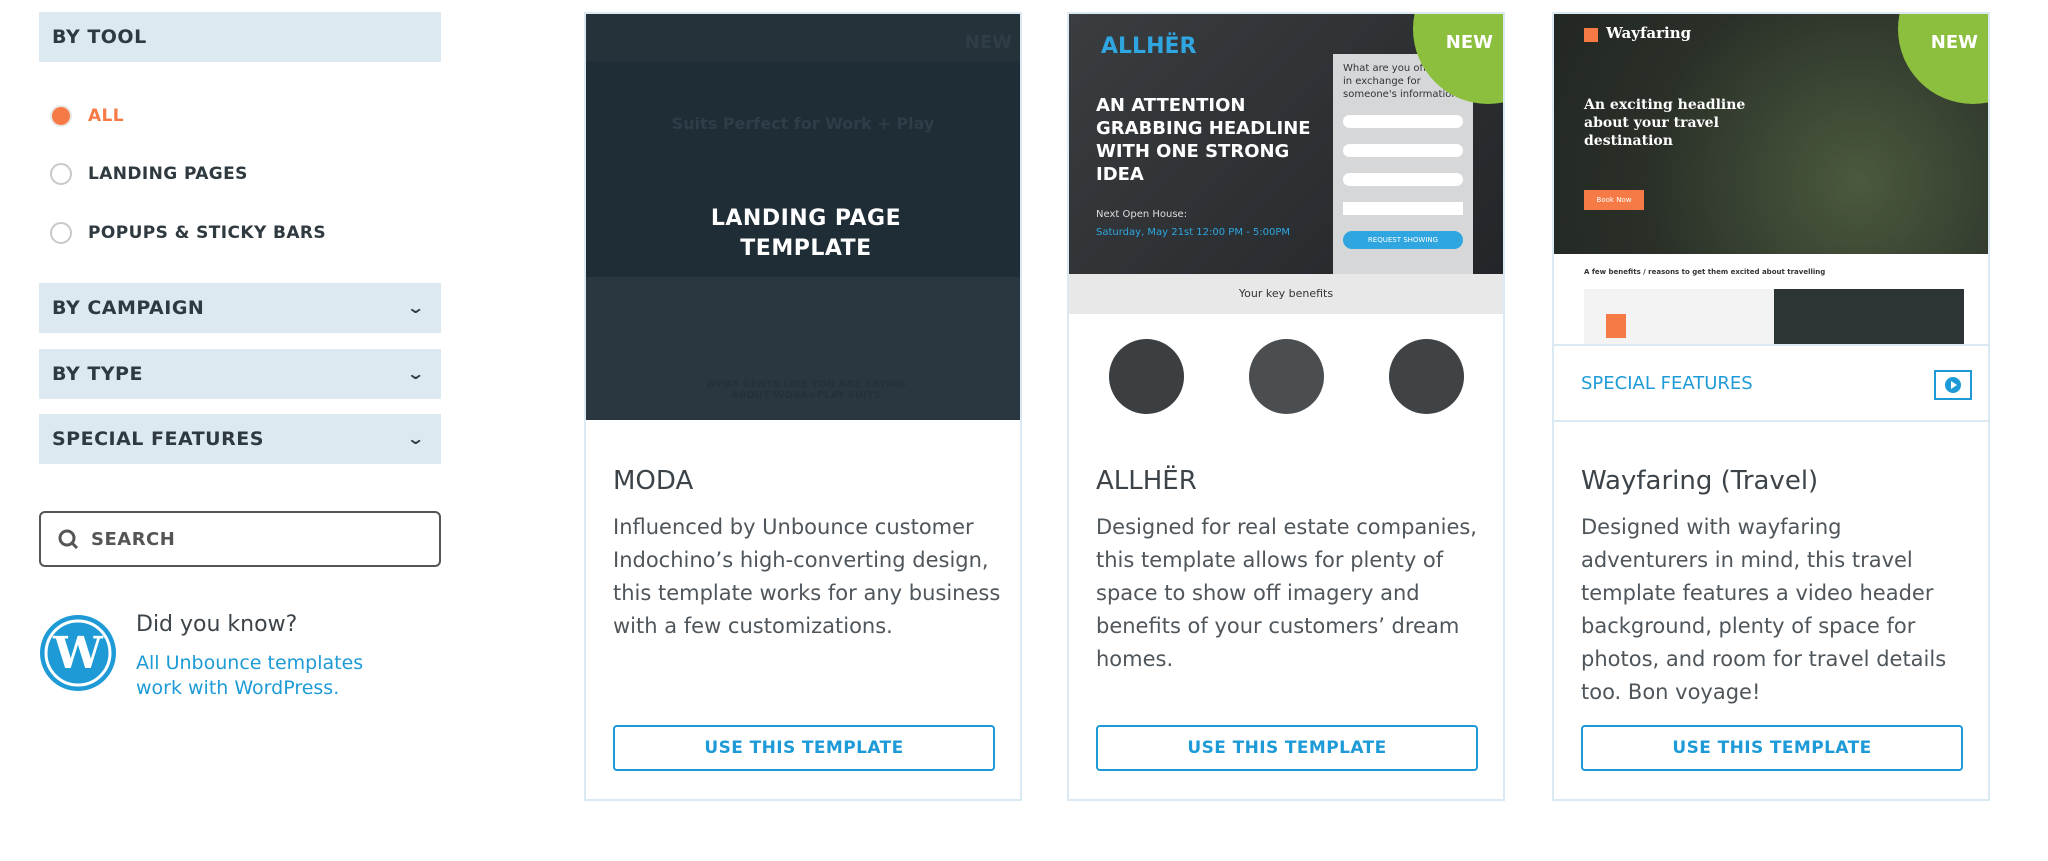 The width and height of the screenshot is (2048, 861). What do you see at coordinates (207, 233) in the screenshot?
I see `radio-label: POPUPS & STICKY BARS` at bounding box center [207, 233].